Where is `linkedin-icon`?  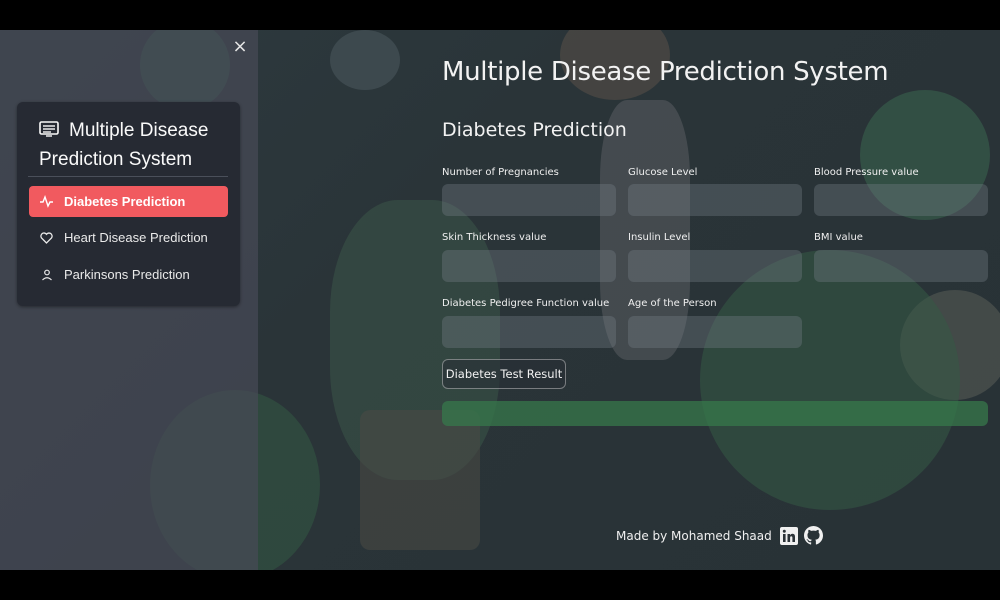 linkedin-icon is located at coordinates (788, 535).